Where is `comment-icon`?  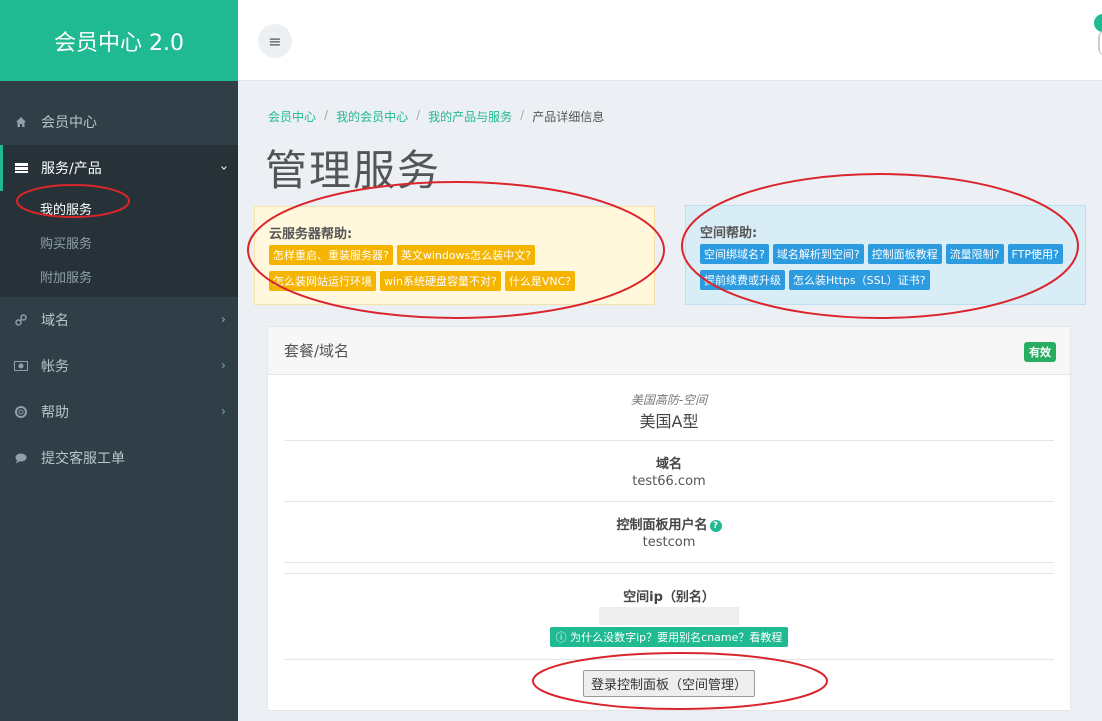 comment-icon is located at coordinates (21, 458).